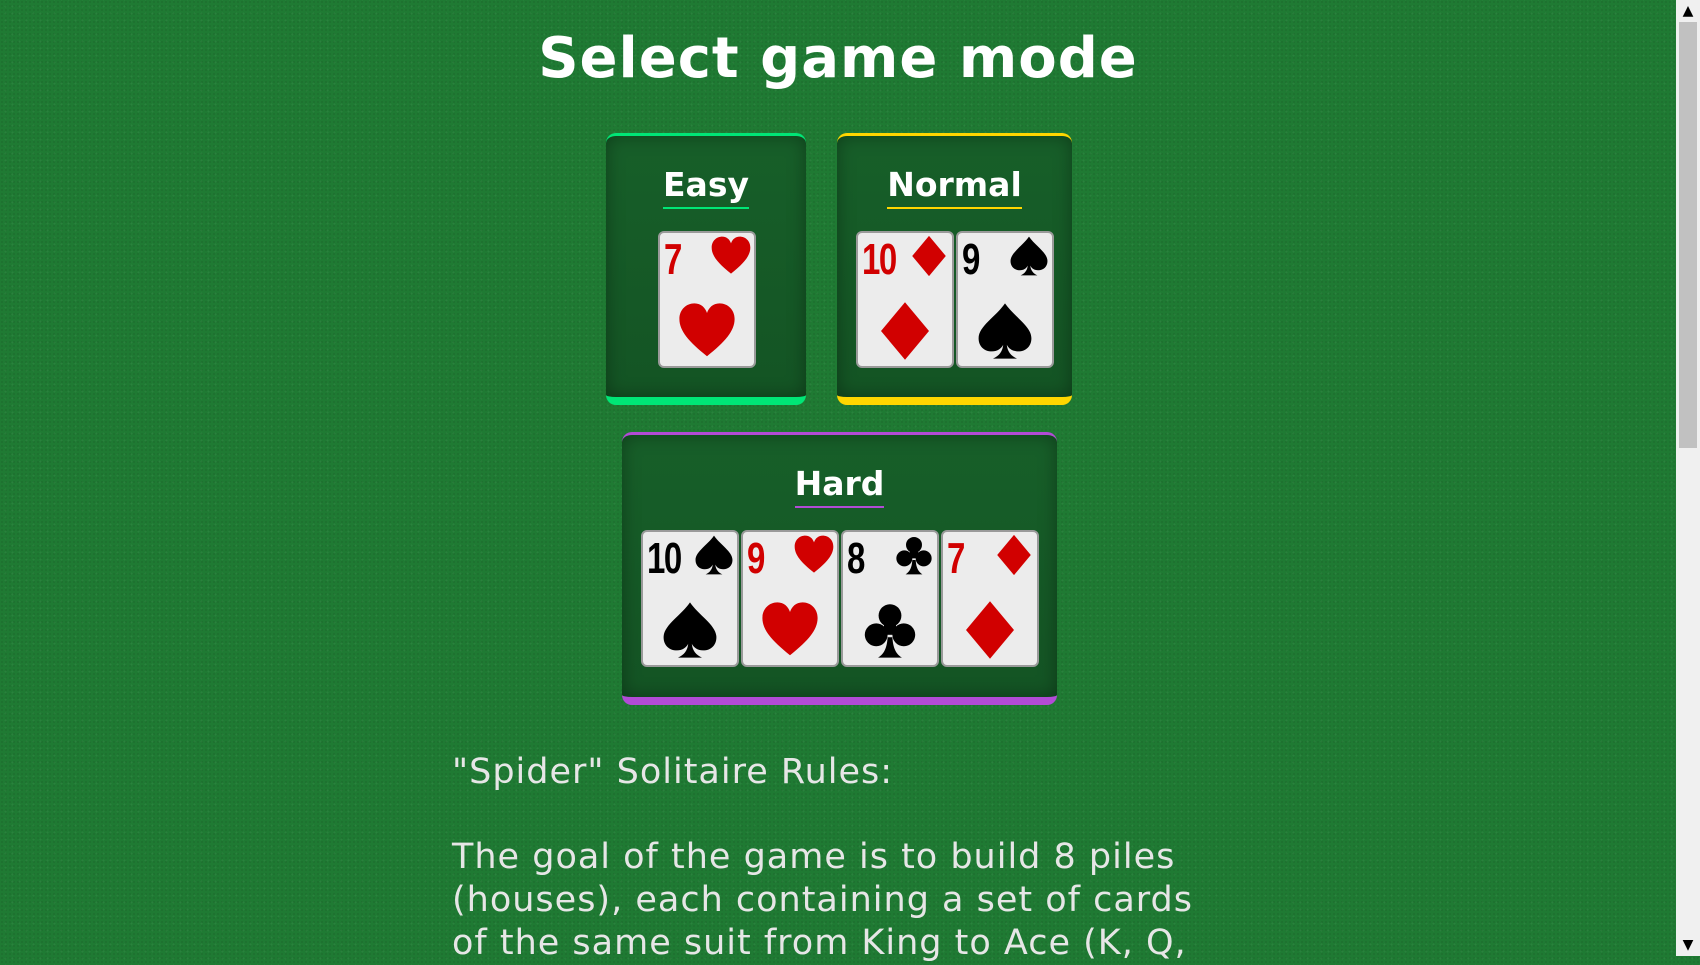 Image resolution: width=1700 pixels, height=965 pixels. What do you see at coordinates (1688, 235) in the screenshot?
I see `scrollbar-thumb` at bounding box center [1688, 235].